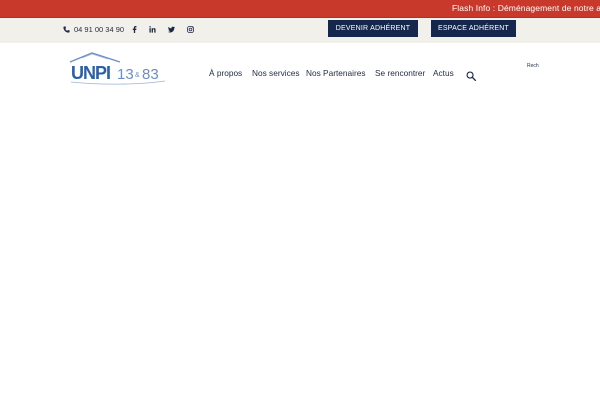 This screenshot has width=600, height=400. What do you see at coordinates (400, 73) in the screenshot?
I see `nav-item-se-rencontrer: Se rencontrer` at bounding box center [400, 73].